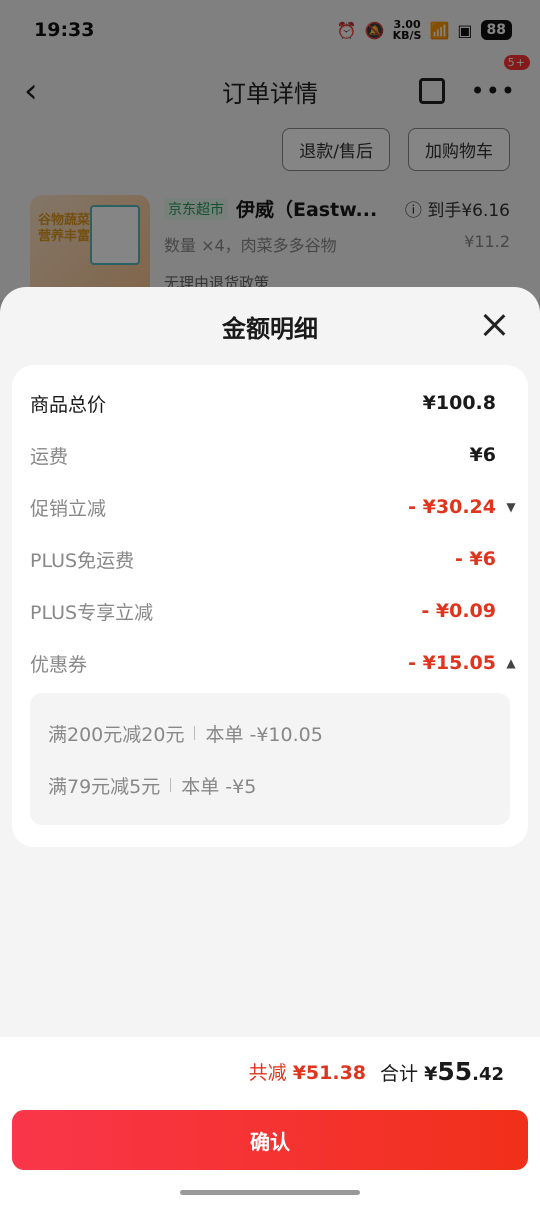 The width and height of the screenshot is (540, 1206). What do you see at coordinates (270, 559) in the screenshot?
I see `row-plus-shipping: PLUS免运费 - ¥6` at bounding box center [270, 559].